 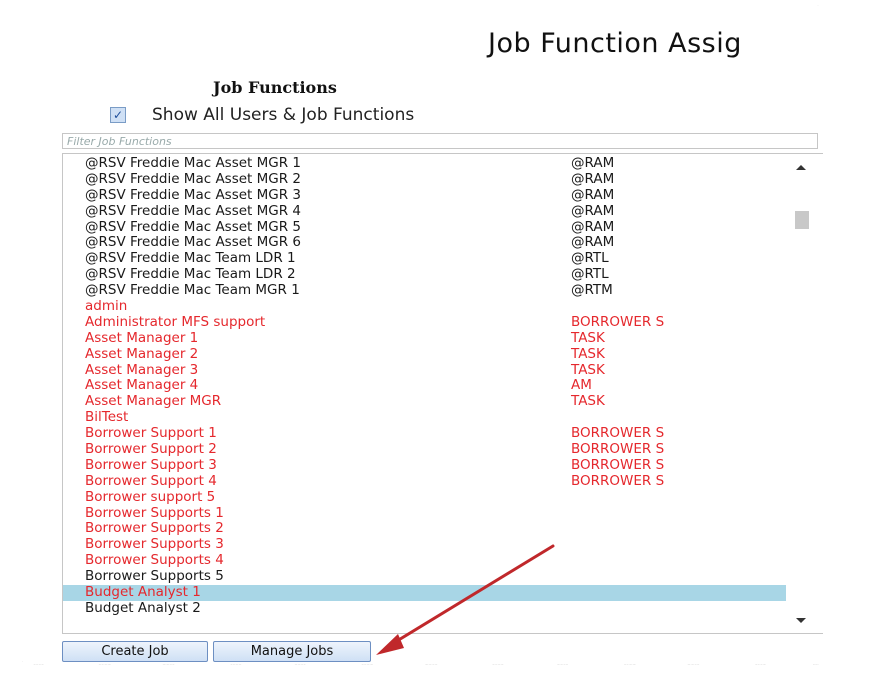 I want to click on job-function-row: @RSV Freddie Mac Asset MGR 4 @RAM, so click(x=425, y=211).